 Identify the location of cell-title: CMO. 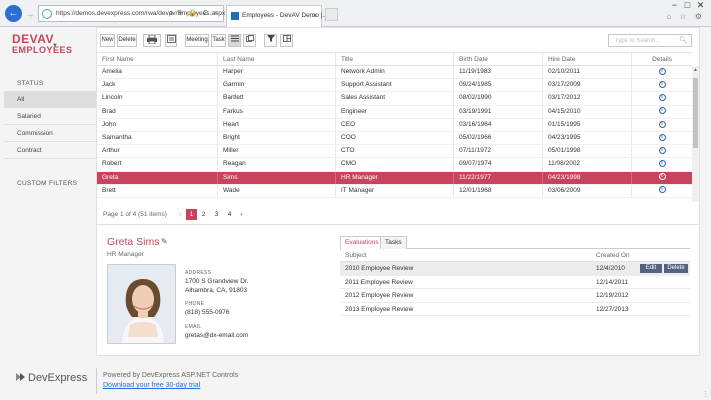
(395, 164).